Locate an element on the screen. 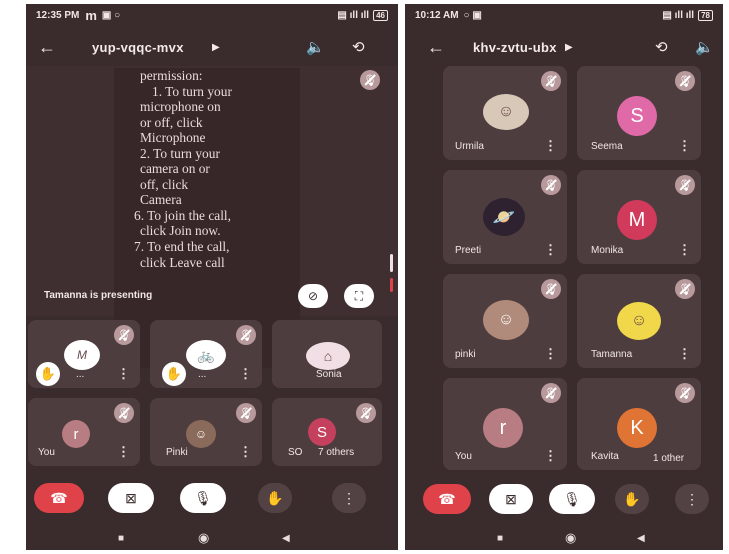 The height and width of the screenshot is (554, 729). participant-tile: 🎙 ☺ pinki ⋮ is located at coordinates (505, 321).